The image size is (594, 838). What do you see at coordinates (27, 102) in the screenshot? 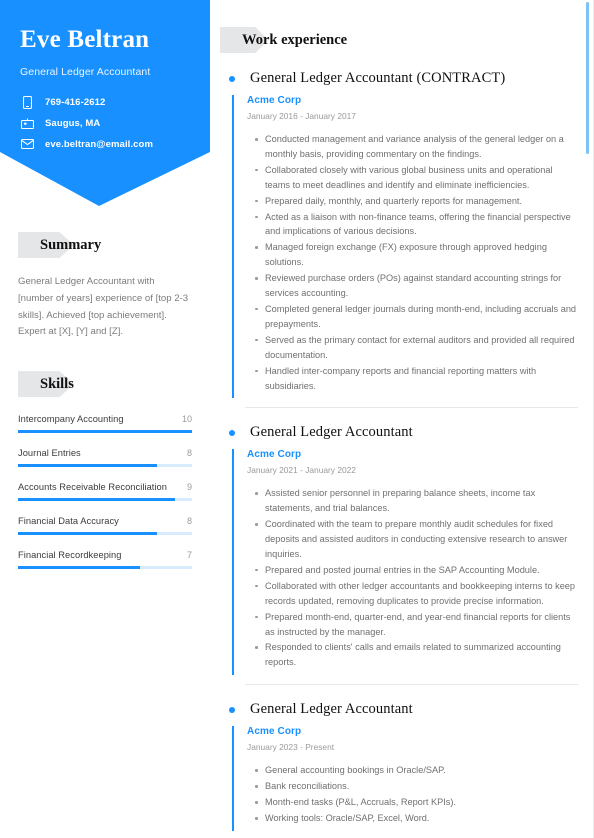
I see `phone-icon` at bounding box center [27, 102].